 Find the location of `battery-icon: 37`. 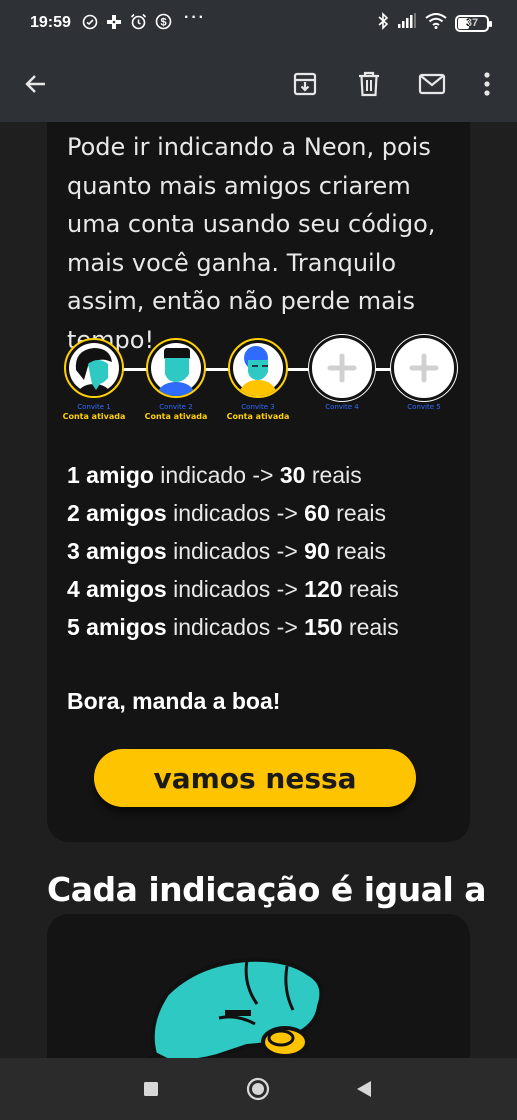

battery-icon: 37 is located at coordinates (473, 23).